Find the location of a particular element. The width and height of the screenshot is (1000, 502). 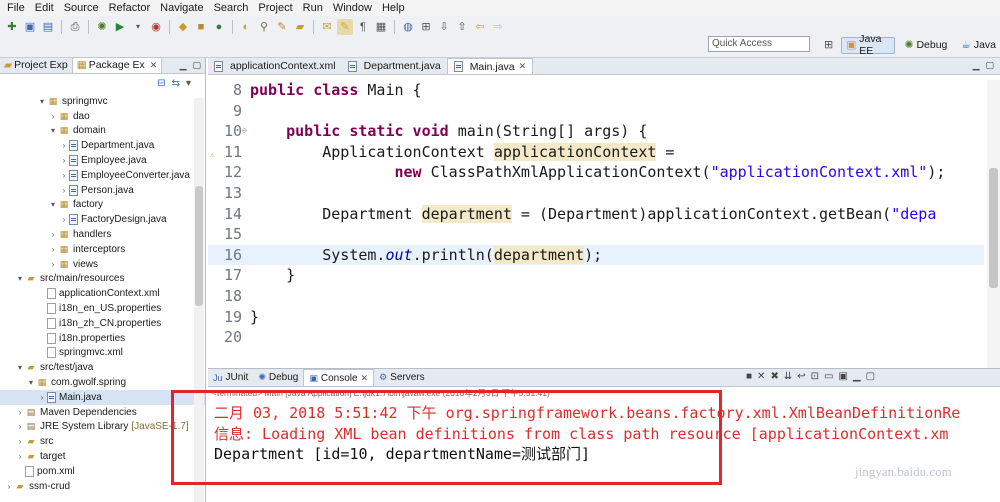

tree-item: › ▦ interceptors is located at coordinates (102, 249).